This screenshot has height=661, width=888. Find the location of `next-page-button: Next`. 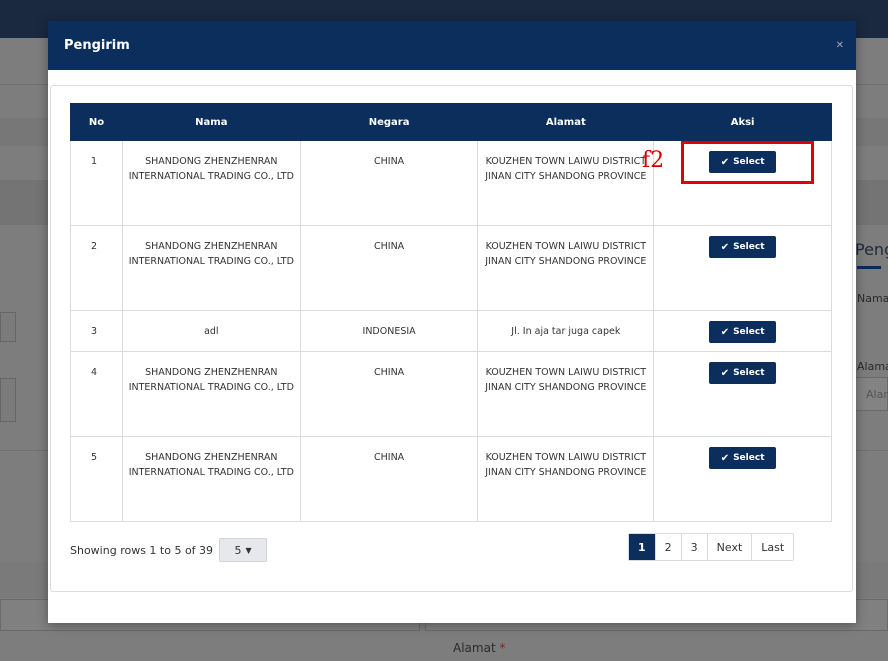

next-page-button: Next is located at coordinates (729, 547).